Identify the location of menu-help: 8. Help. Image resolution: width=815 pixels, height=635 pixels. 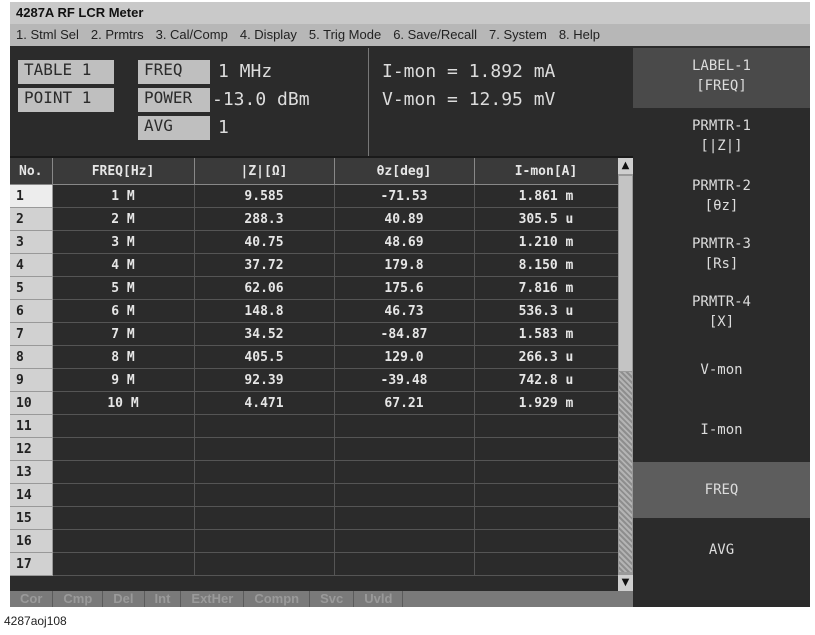
(579, 35).